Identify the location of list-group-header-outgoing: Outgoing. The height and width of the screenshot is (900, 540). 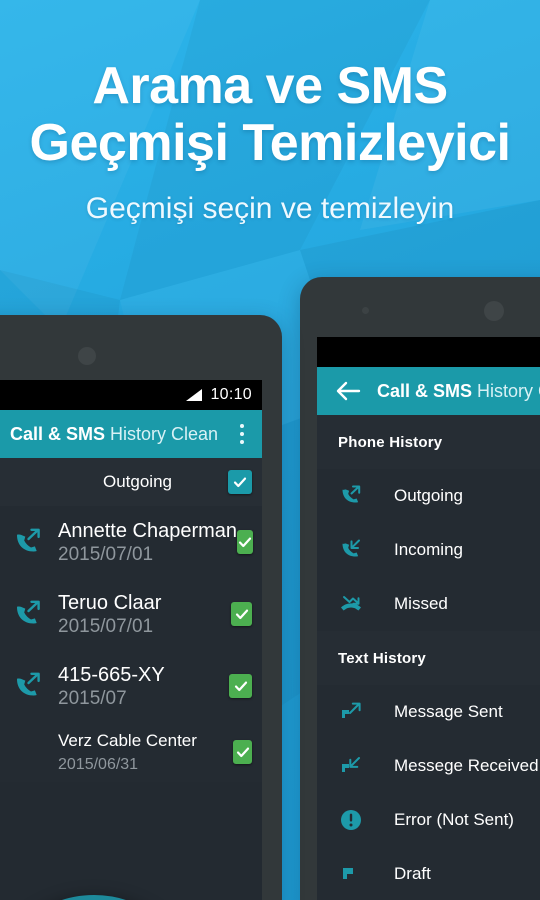
(131, 482).